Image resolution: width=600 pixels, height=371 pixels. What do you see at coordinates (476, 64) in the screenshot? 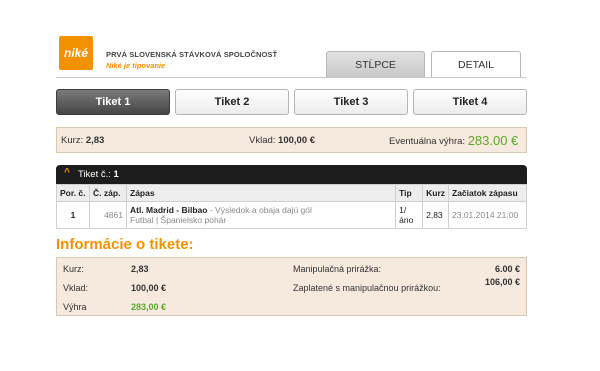
I see `tab-detail: DETAIL` at bounding box center [476, 64].